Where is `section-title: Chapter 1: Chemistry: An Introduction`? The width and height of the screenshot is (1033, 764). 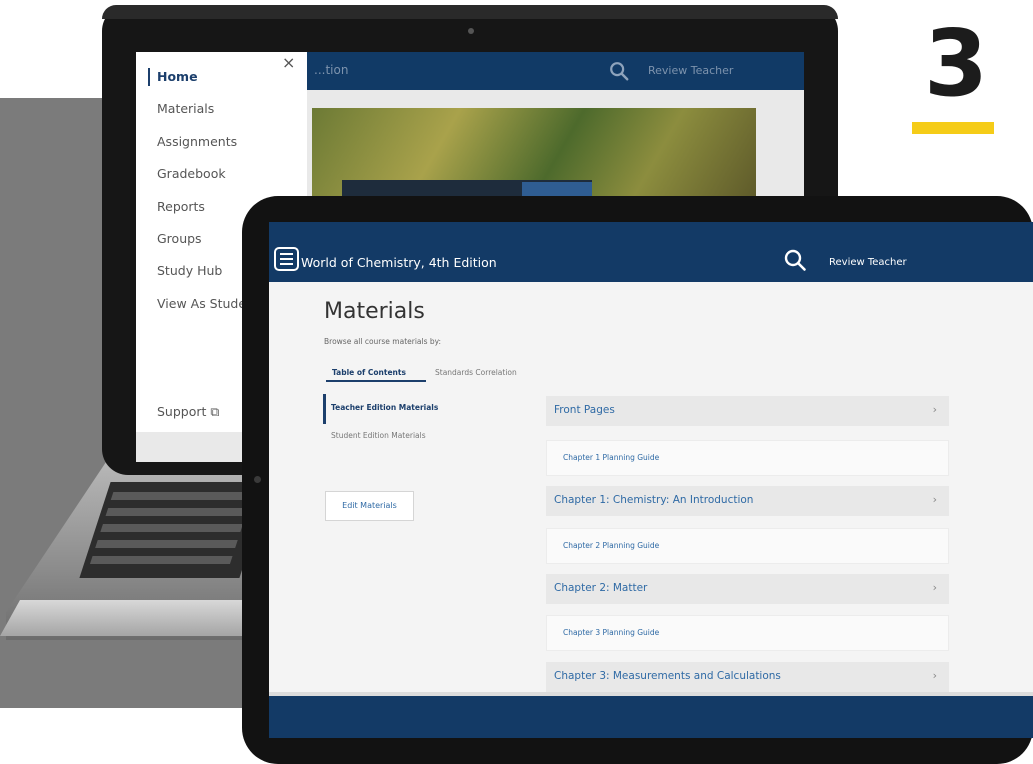 section-title: Chapter 1: Chemistry: An Introduction is located at coordinates (654, 500).